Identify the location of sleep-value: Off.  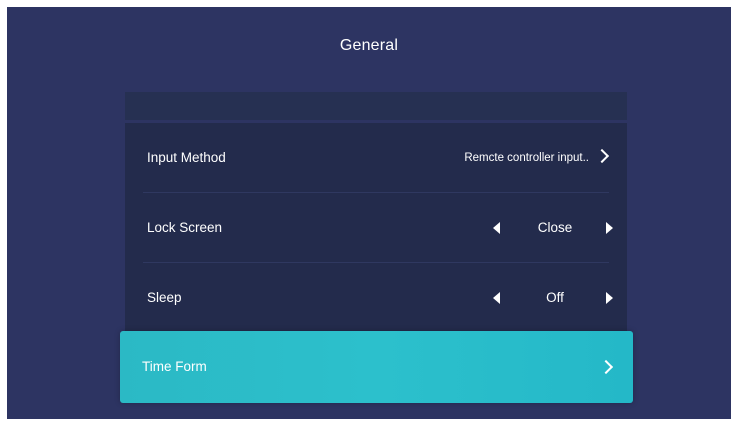
(555, 297).